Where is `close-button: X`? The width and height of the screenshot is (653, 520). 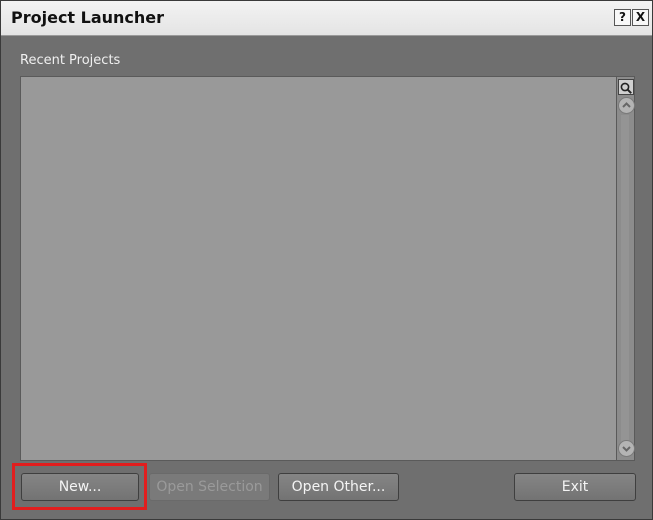
close-button: X is located at coordinates (640, 17).